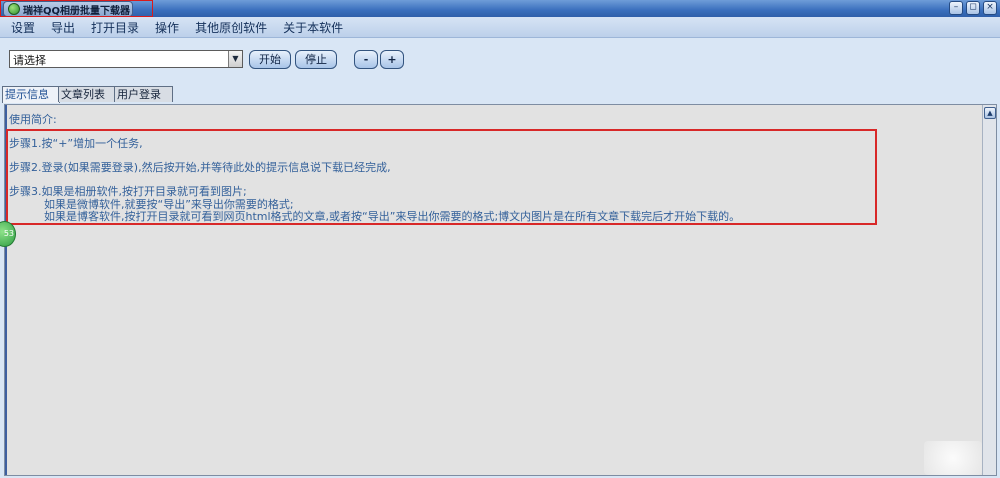  I want to click on window-controls: – ◻ ×, so click(973, 8).